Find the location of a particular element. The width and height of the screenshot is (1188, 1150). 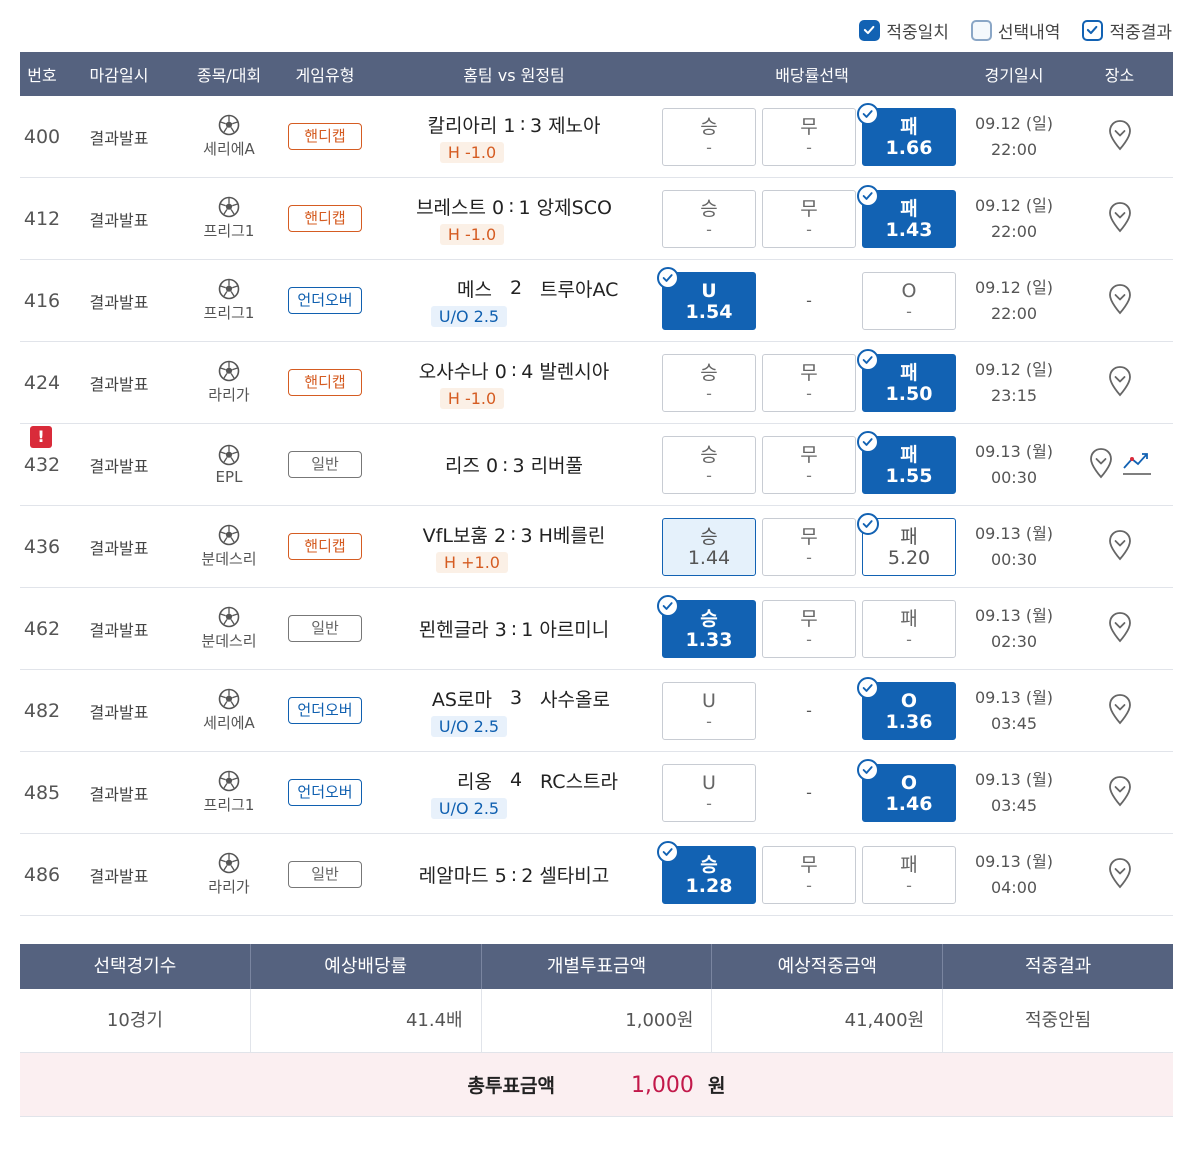

league-name: 세리에A is located at coordinates (229, 723).